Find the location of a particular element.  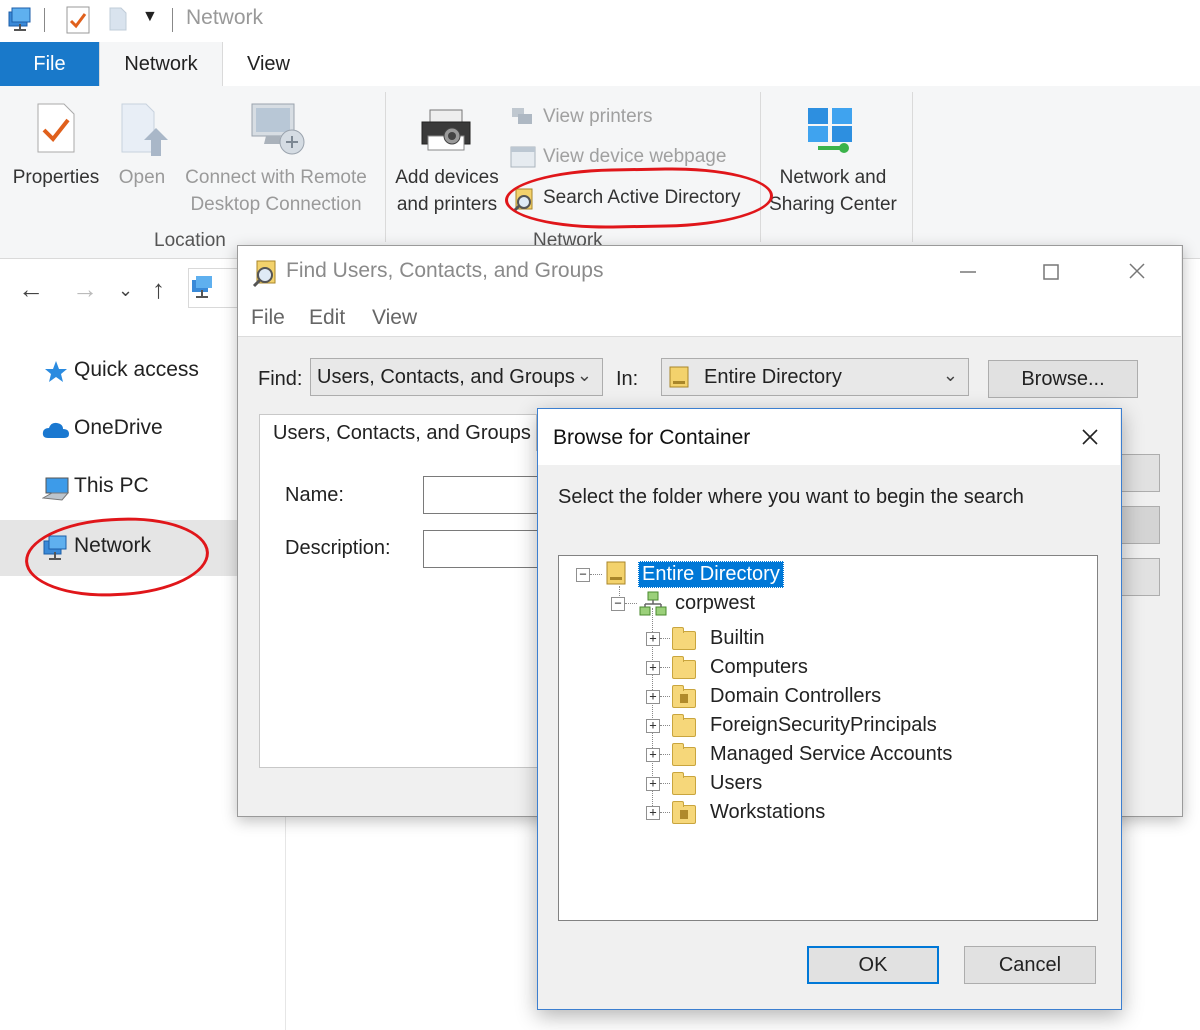

network-sharing-center-button: Network and Sharing Center is located at coordinates (833, 191).